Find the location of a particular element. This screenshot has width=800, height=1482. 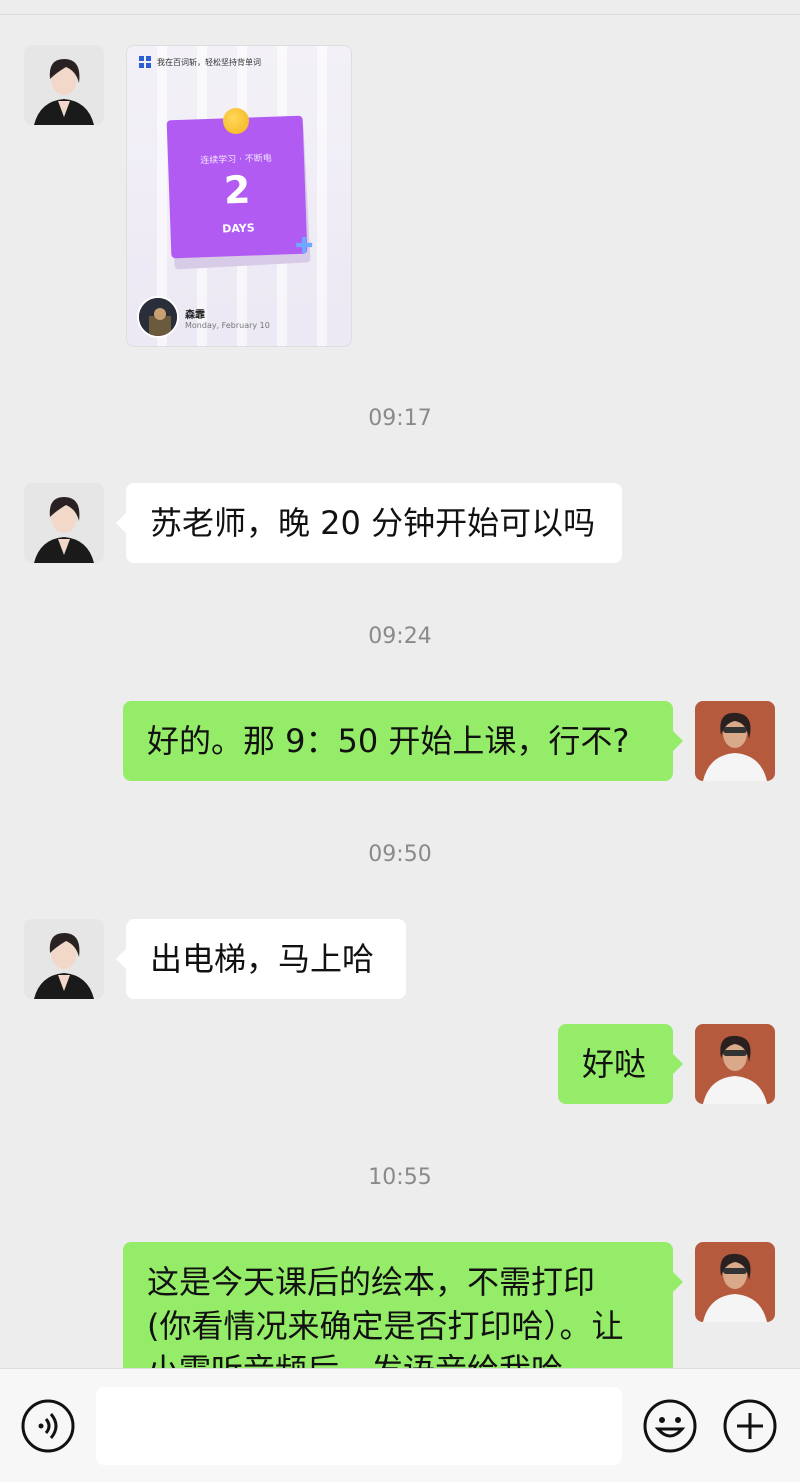

streak-label: 连续学习 · 不断电 is located at coordinates (236, 160).